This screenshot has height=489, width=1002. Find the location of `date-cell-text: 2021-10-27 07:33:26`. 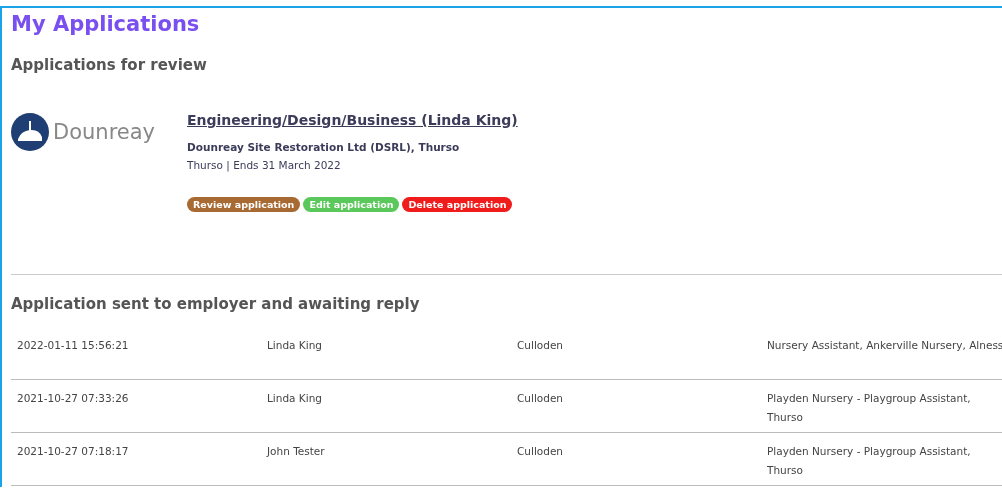

date-cell-text: 2021-10-27 07:33:26 is located at coordinates (73, 398).